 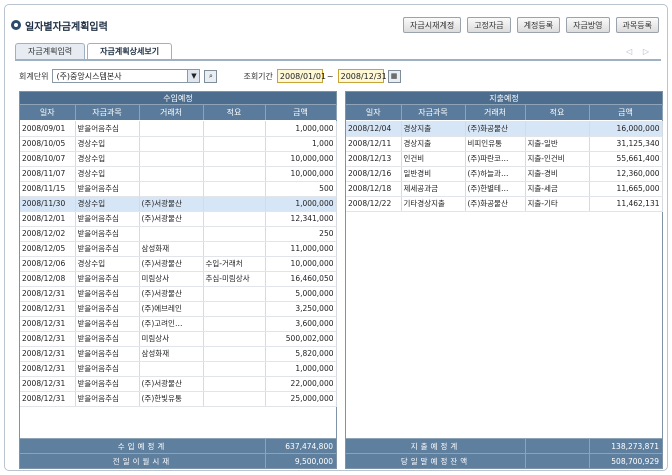 I want to click on table-row: 2008/12/05 받을어음추심 삼성화재 11,000,000, so click(x=178, y=249).